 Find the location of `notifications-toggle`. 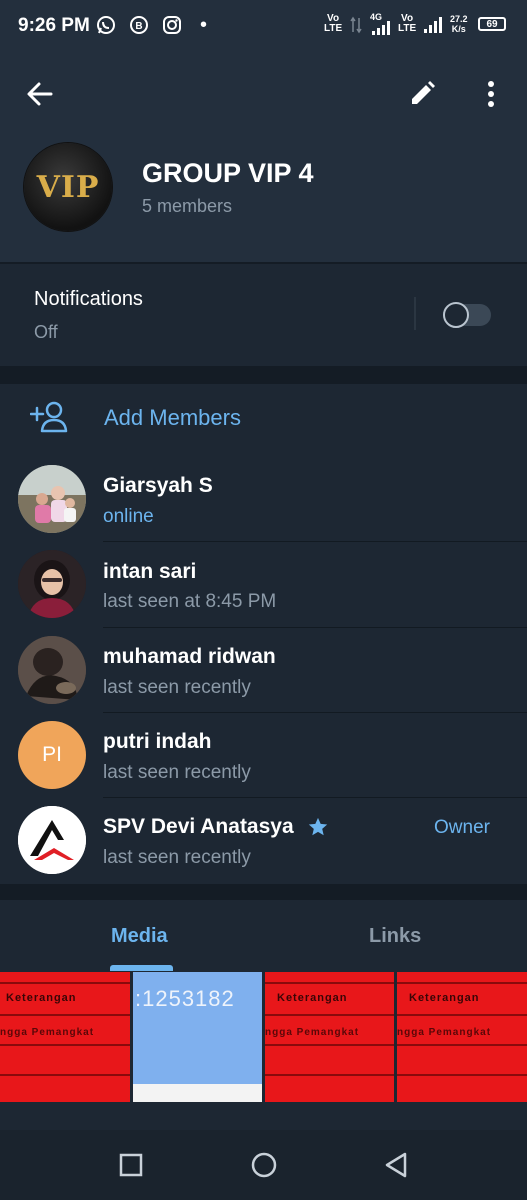

notifications-toggle is located at coordinates (467, 315).